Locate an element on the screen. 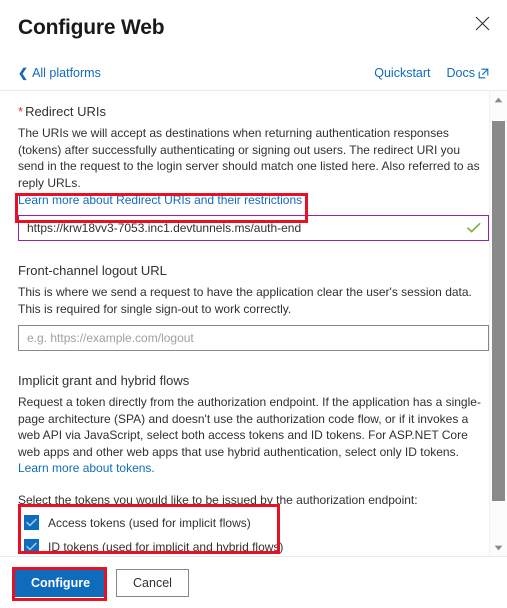  close-icon is located at coordinates (482, 23).